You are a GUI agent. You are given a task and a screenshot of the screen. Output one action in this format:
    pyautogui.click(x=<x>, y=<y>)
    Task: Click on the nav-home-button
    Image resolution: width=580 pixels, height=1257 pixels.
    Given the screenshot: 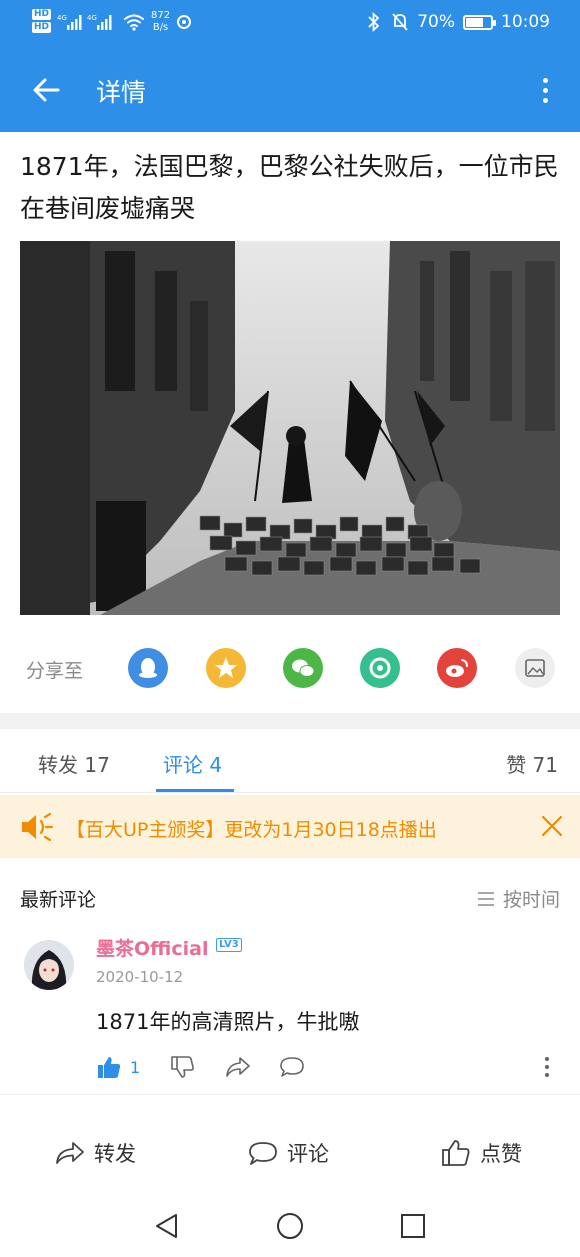 What is the action you would take?
    pyautogui.click(x=290, y=1226)
    